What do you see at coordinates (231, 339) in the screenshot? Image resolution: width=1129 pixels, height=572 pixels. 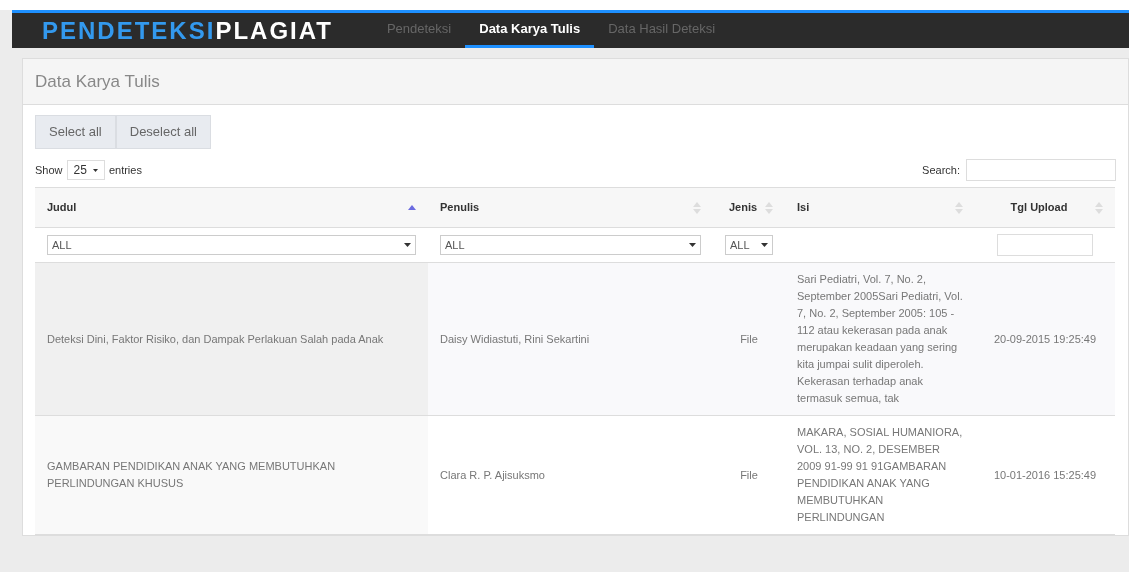 I see `table-cell: Deteksi Dini, Faktor Risiko, dan Dampak Perlakuan Salah pada Anak` at bounding box center [231, 339].